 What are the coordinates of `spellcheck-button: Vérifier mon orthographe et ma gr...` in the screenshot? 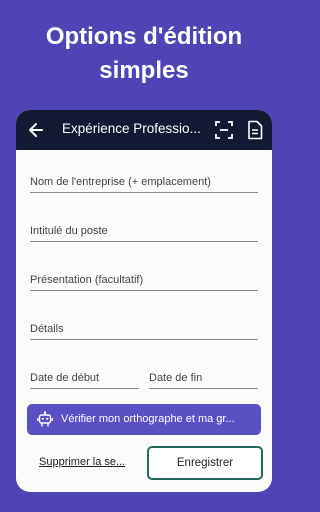 It's located at (144, 419).